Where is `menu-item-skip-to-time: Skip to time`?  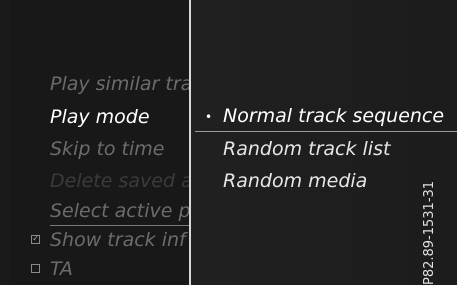 menu-item-skip-to-time: Skip to time is located at coordinates (107, 149).